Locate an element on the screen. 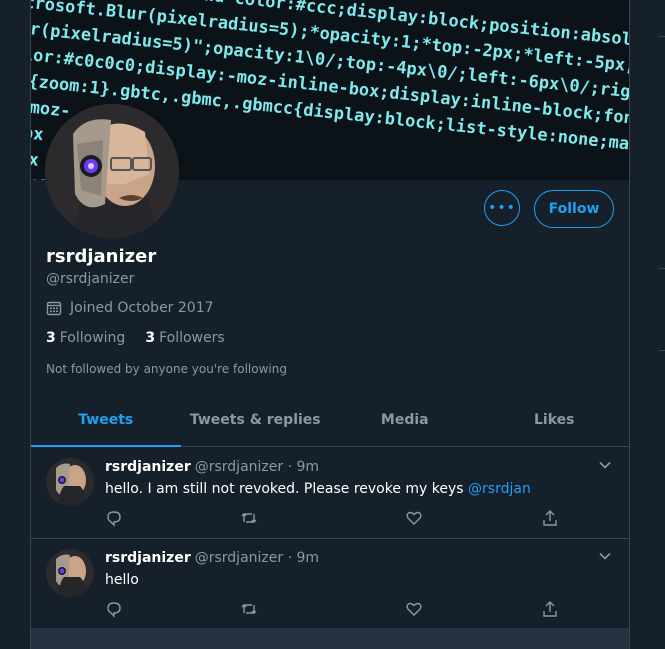 This screenshot has width=665, height=649. tab-likes: Likes is located at coordinates (555, 420).